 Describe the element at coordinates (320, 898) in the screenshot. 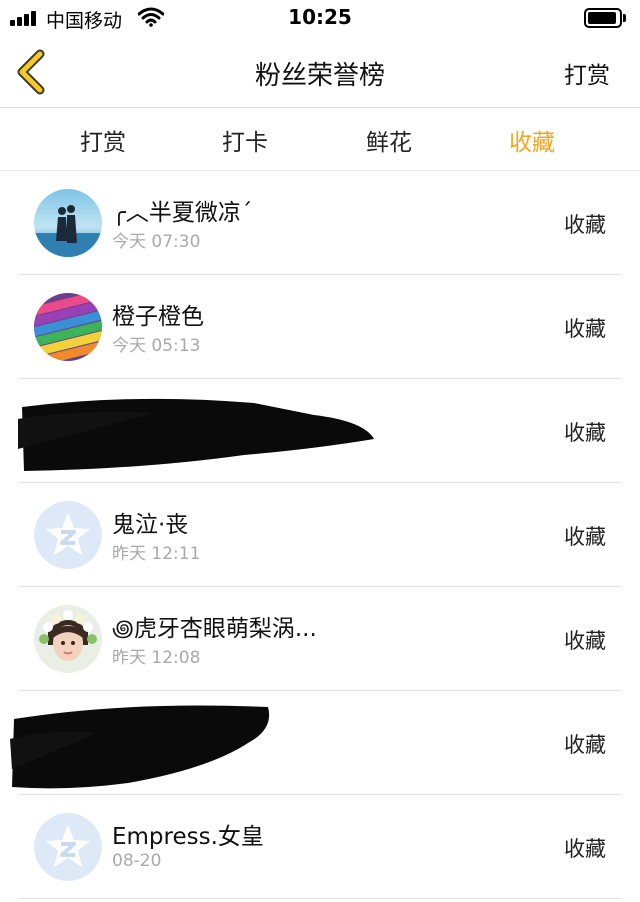

I see `divider` at that location.